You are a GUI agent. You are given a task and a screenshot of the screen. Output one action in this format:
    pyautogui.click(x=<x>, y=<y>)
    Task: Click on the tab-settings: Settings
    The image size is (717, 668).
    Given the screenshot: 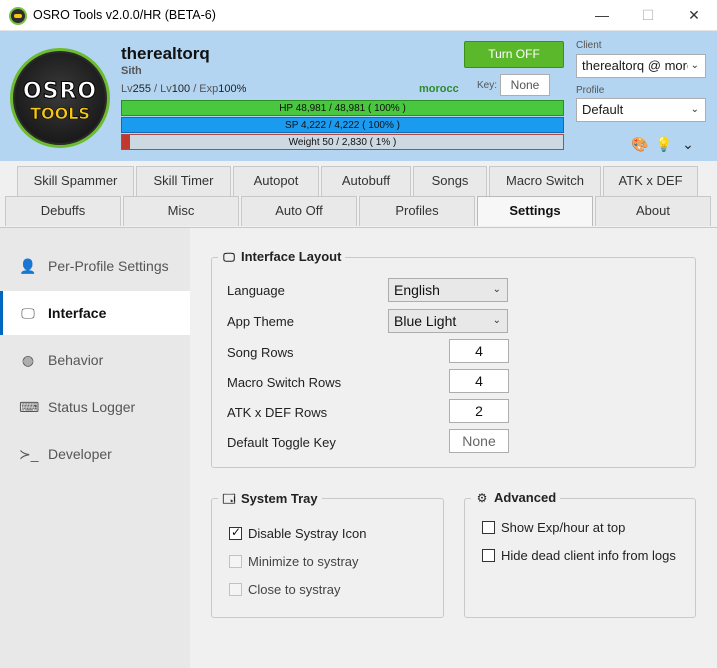 What is the action you would take?
    pyautogui.click(x=535, y=211)
    